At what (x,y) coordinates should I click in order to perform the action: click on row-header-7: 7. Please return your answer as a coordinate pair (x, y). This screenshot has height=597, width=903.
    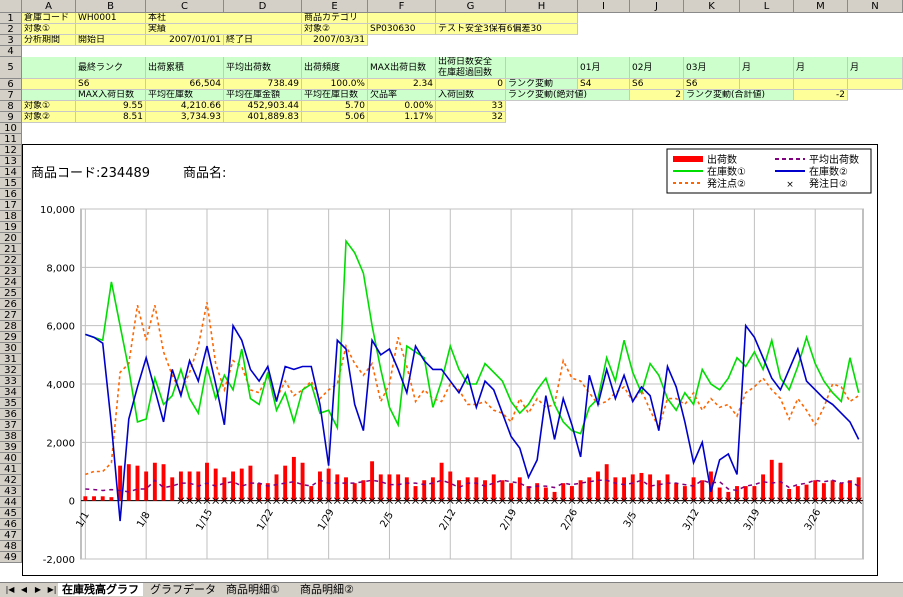
    Looking at the image, I should click on (11, 95).